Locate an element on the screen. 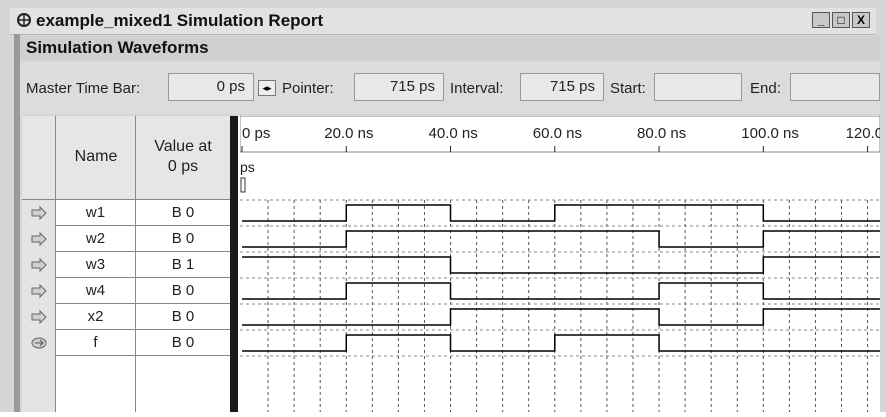 The height and width of the screenshot is (417, 886). time-bar-arrows: ◂▸ is located at coordinates (267, 88).